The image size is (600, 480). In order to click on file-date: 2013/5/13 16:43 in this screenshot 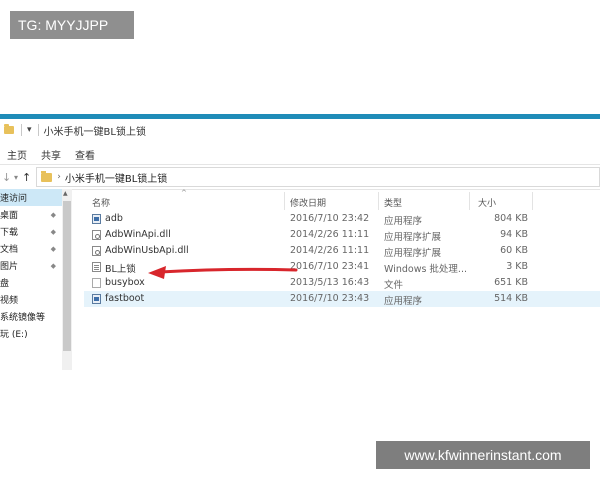, I will do `click(330, 282)`.